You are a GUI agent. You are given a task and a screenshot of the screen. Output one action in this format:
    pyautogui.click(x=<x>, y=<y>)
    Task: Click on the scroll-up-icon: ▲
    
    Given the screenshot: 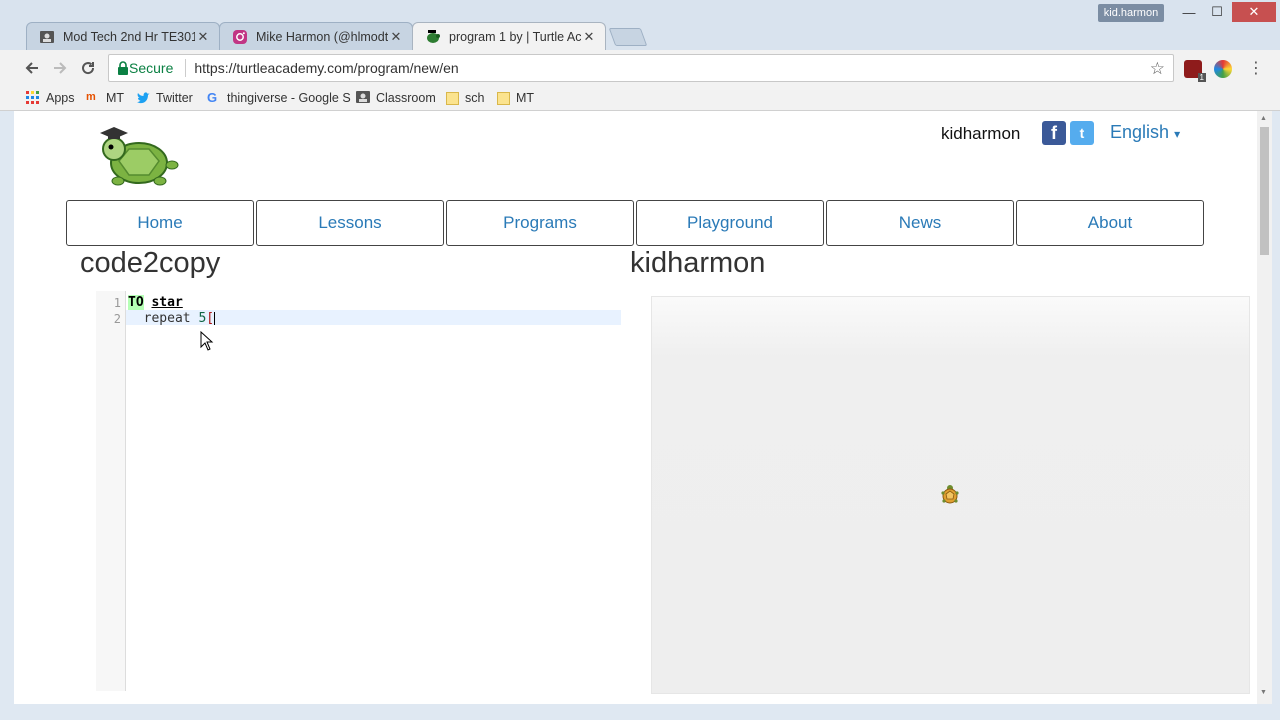 What is the action you would take?
    pyautogui.click(x=1263, y=118)
    